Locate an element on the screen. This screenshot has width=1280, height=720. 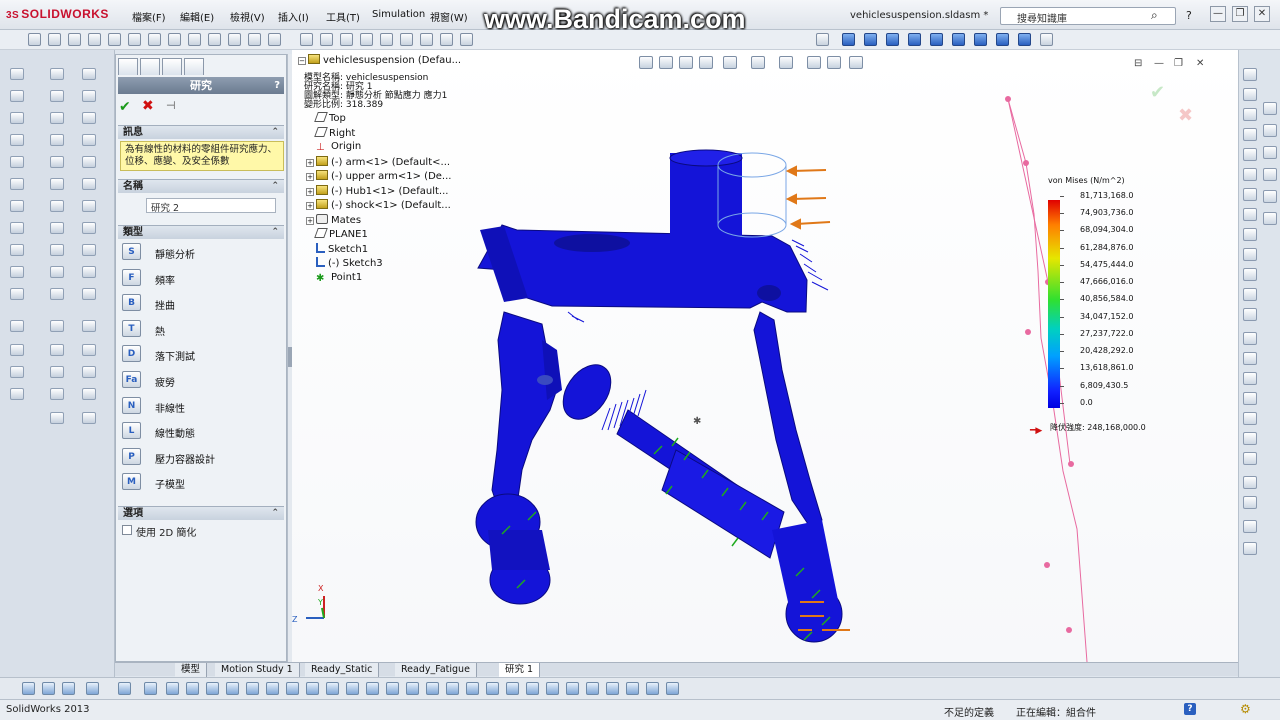
design-library-icon is located at coordinates (1270, 130).